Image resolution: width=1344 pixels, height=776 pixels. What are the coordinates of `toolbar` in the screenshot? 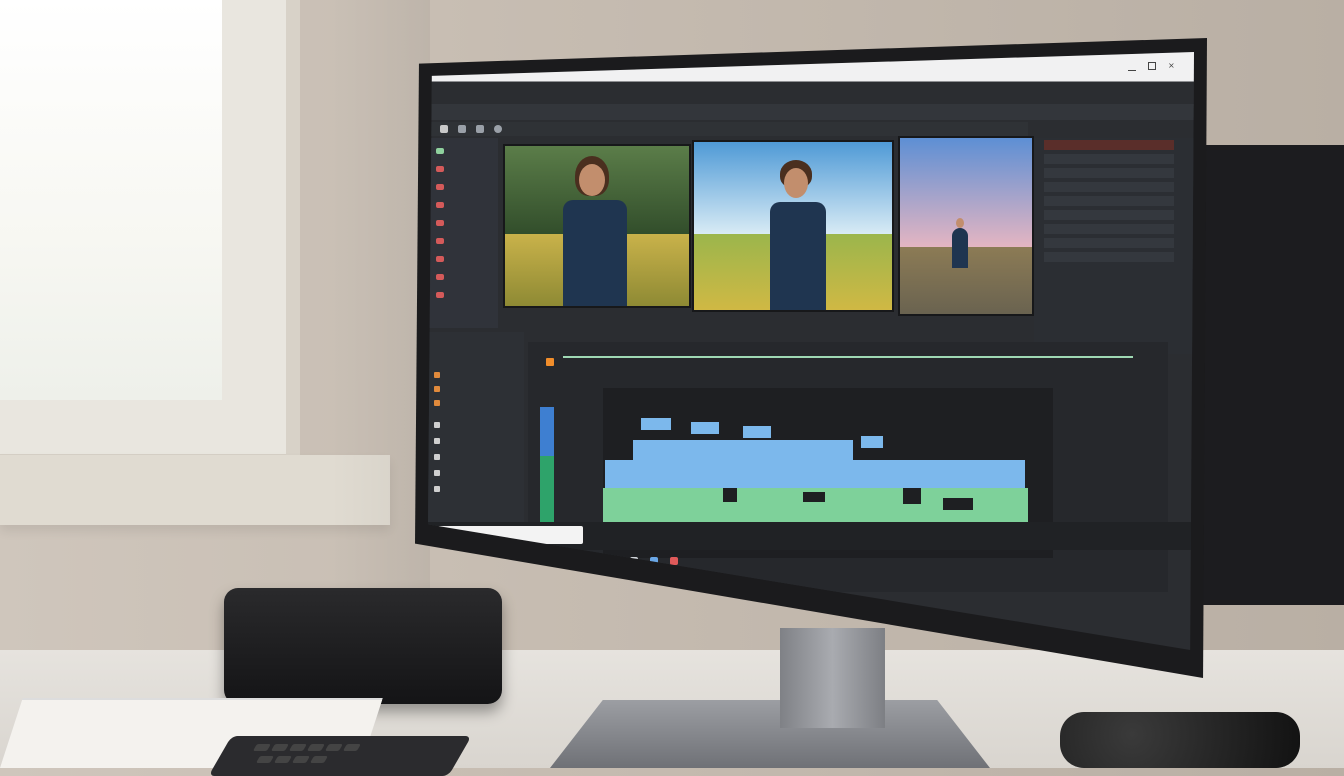 It's located at (728, 129).